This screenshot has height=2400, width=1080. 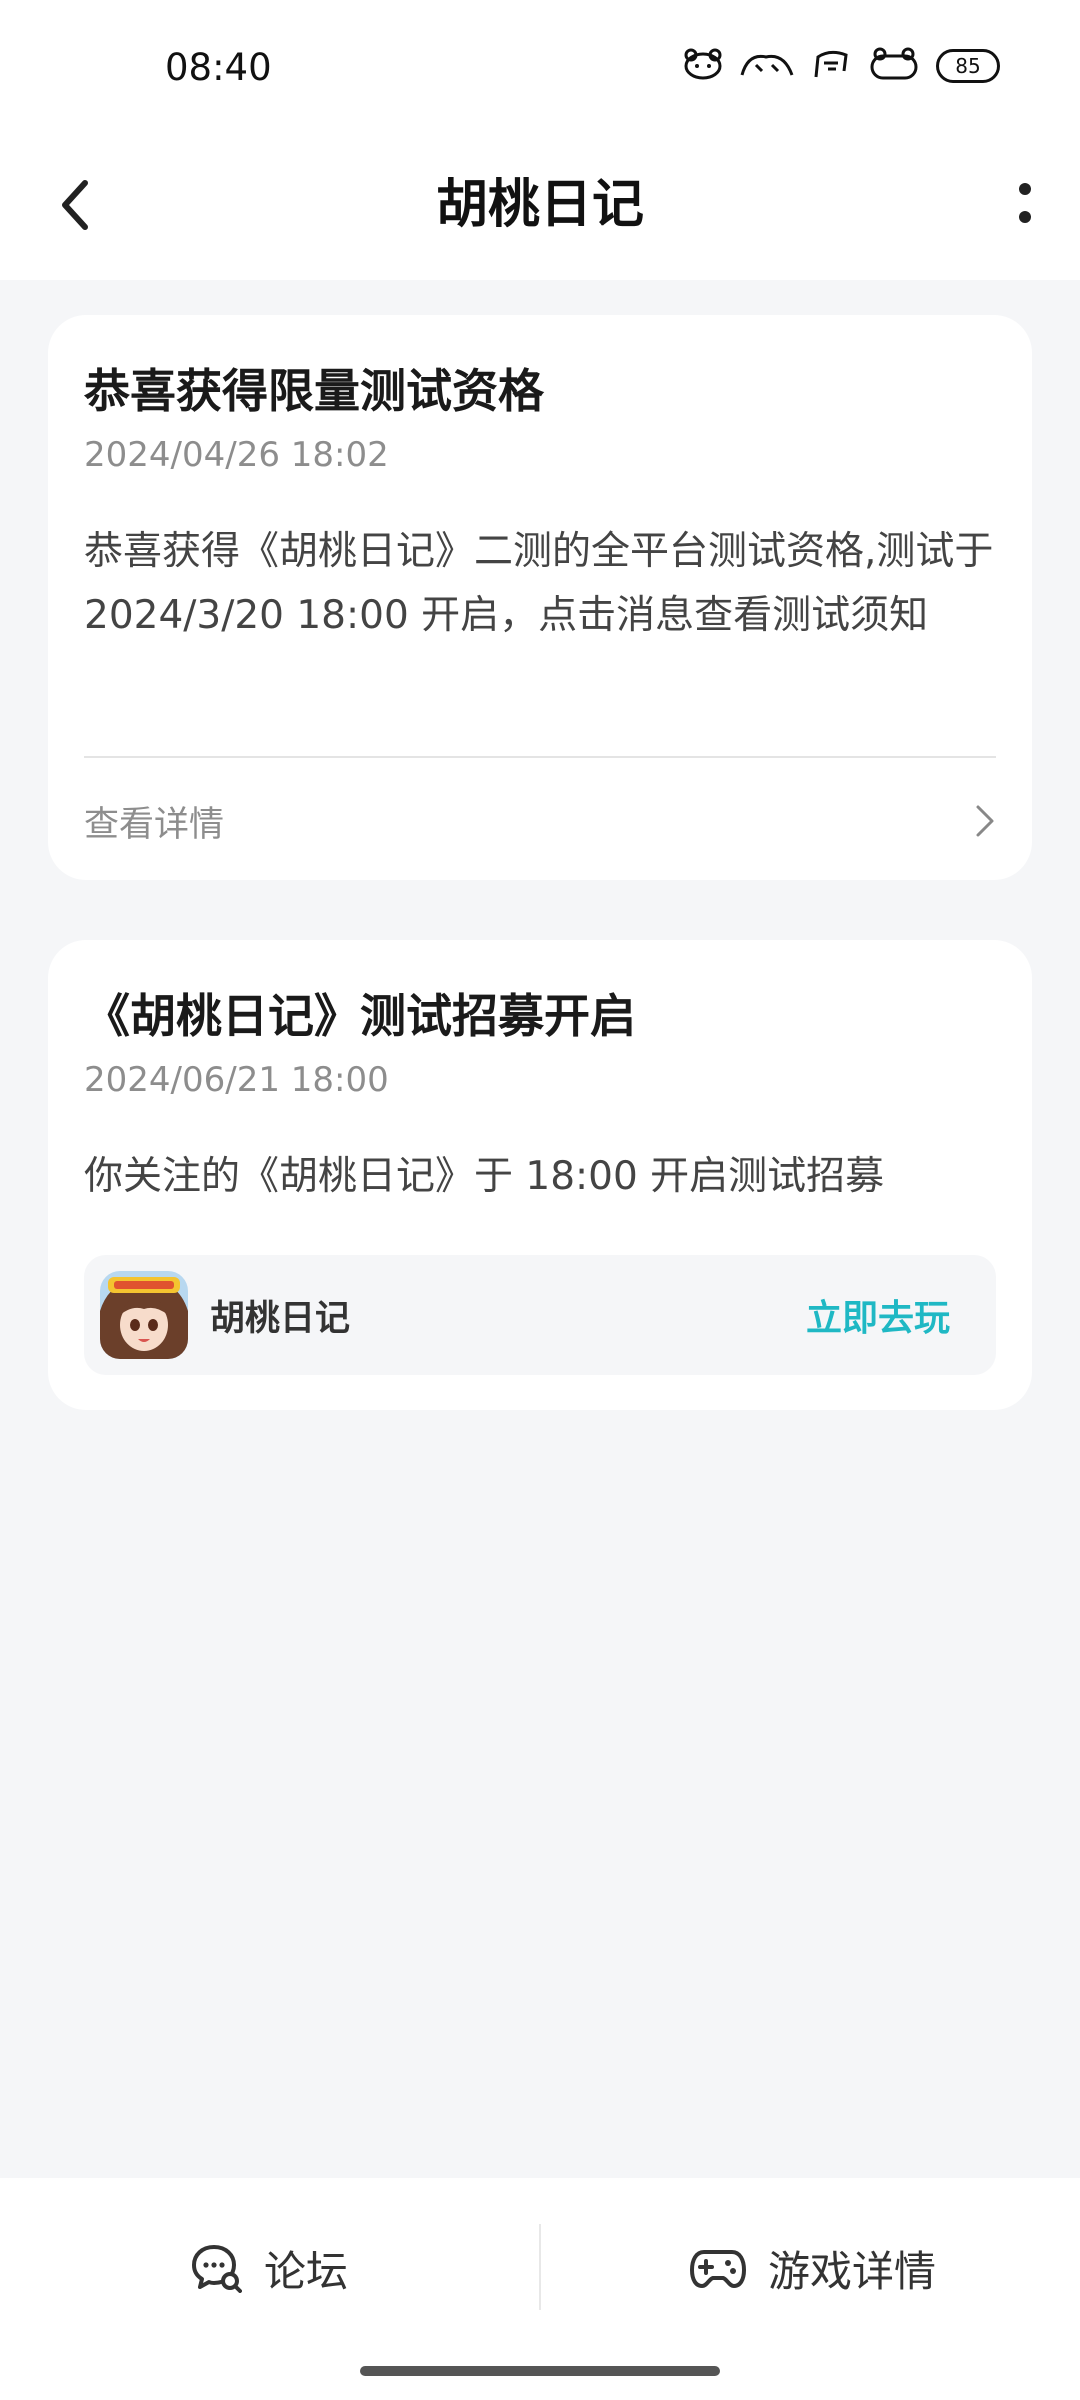 What do you see at coordinates (306, 2271) in the screenshot?
I see `forum-label: 论坛` at bounding box center [306, 2271].